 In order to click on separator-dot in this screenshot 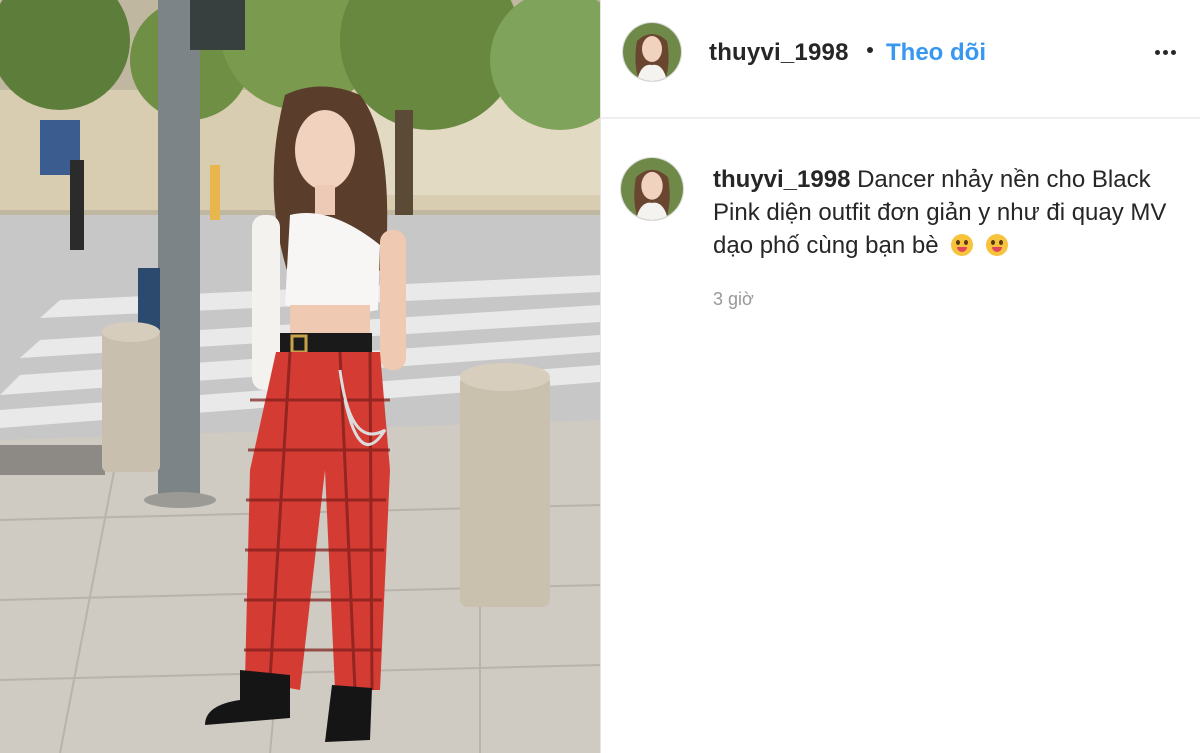, I will do `click(870, 50)`.